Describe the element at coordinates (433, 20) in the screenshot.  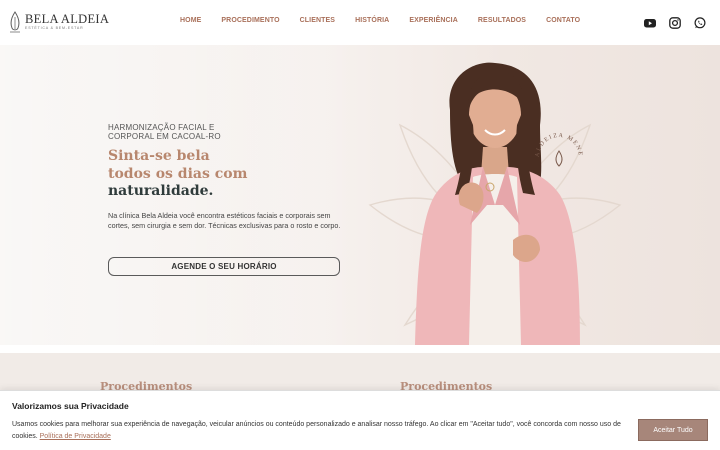
I see `nav-item-experiencia: EXPERIÊNCIA` at that location.